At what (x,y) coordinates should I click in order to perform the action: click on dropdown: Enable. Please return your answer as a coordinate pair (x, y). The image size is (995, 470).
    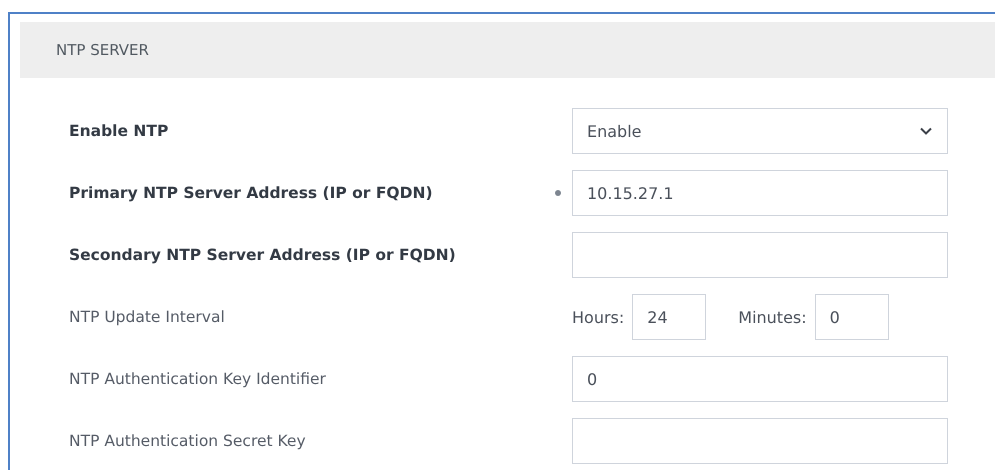
    Looking at the image, I should click on (760, 131).